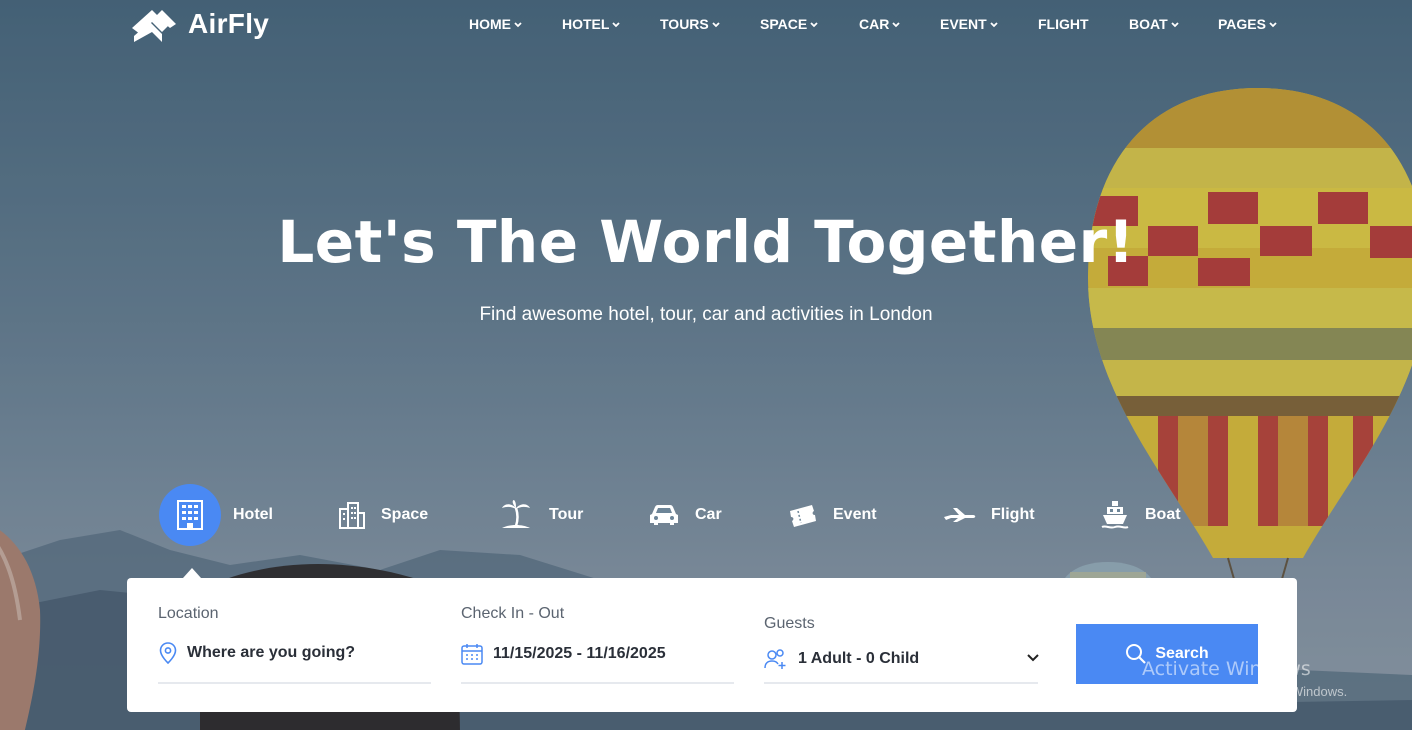  Describe the element at coordinates (168, 653) in the screenshot. I see `map-pin-icon` at that location.